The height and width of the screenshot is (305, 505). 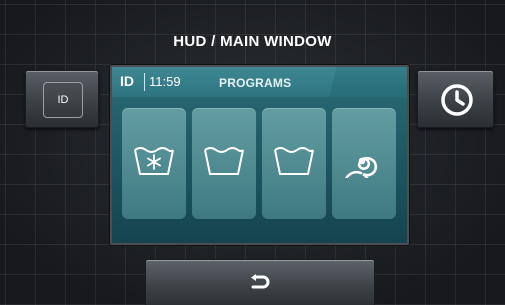 I want to click on topbar-tab, so click(x=368, y=82).